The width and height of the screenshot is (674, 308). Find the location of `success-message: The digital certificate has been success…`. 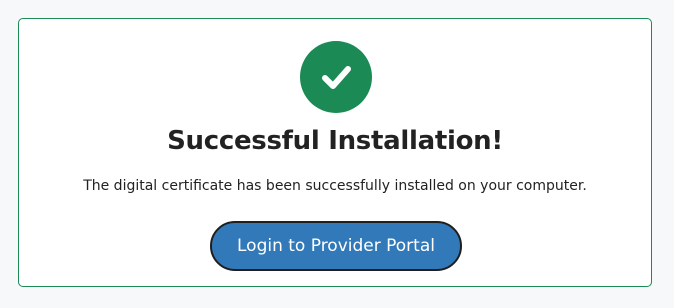

success-message: The digital certificate has been success… is located at coordinates (335, 186).